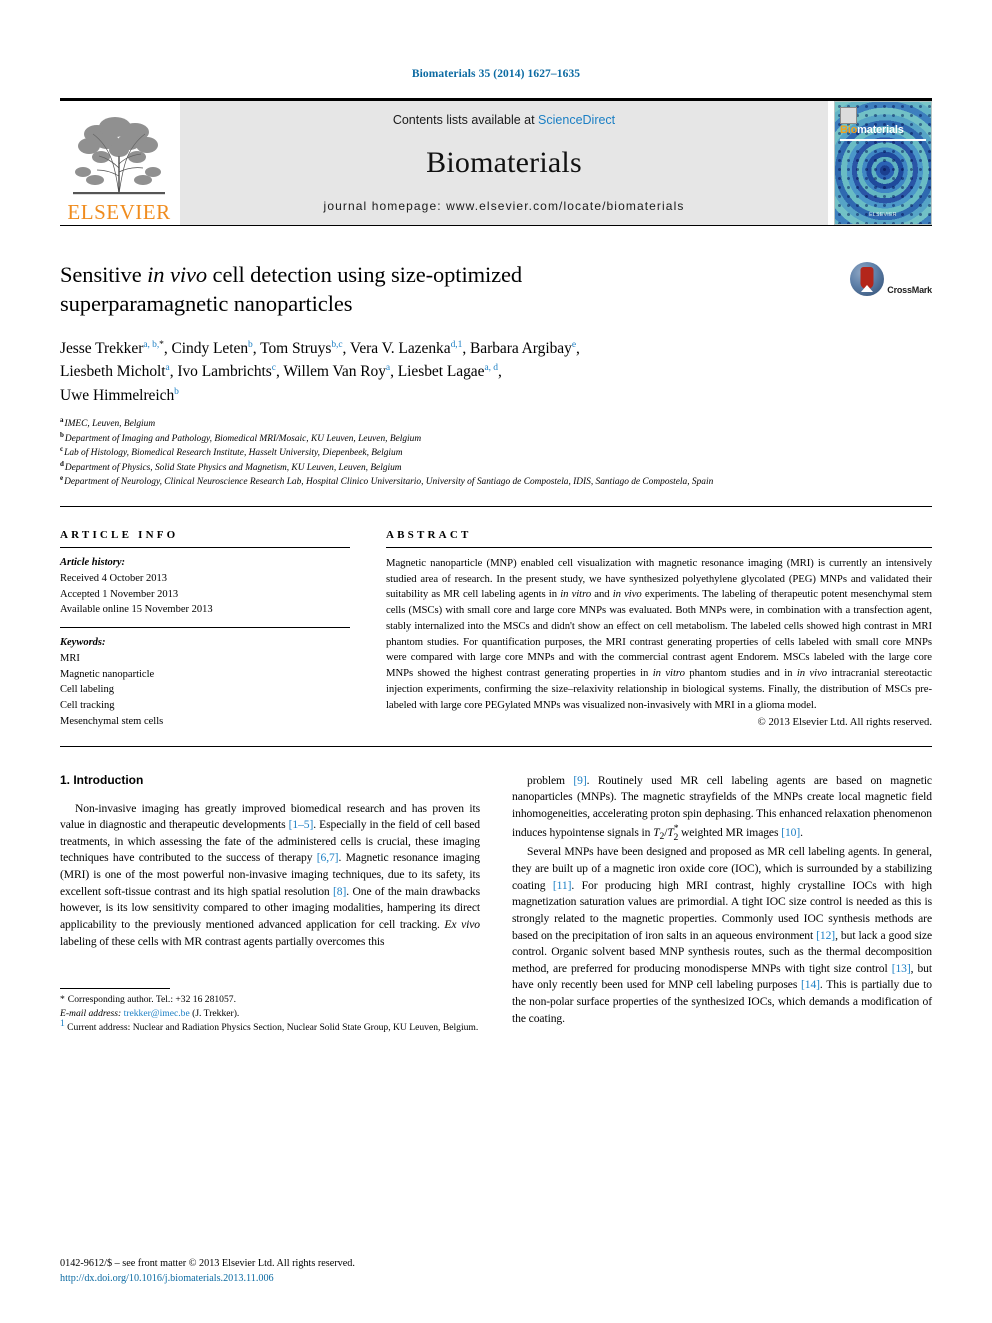  I want to click on section-divider, so click(496, 507).